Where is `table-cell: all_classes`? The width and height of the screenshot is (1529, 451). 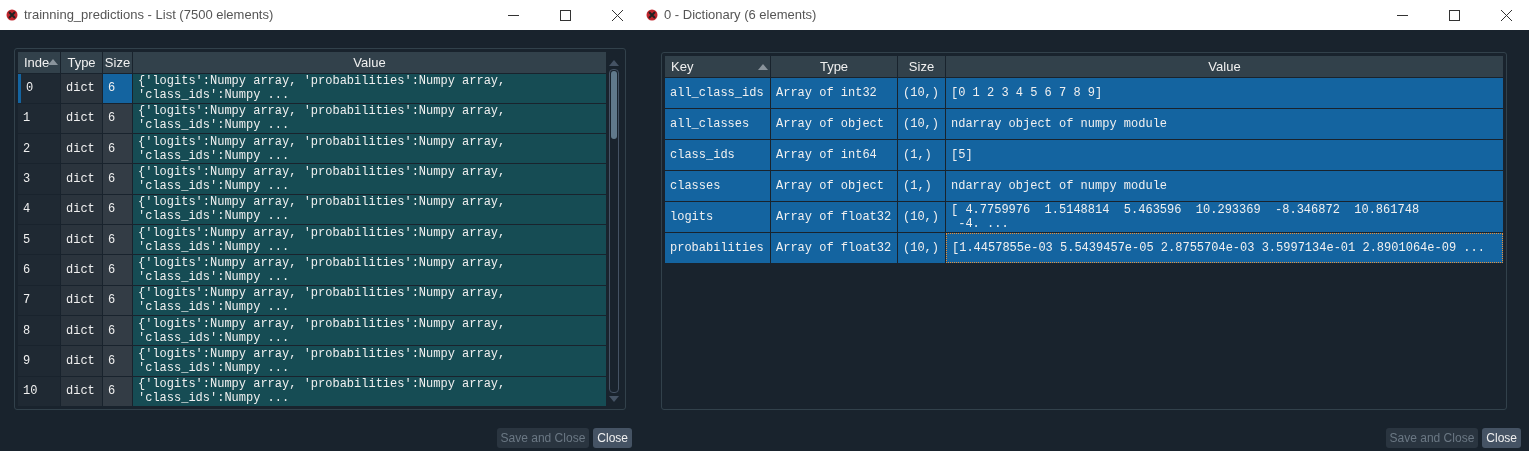
table-cell: all_classes is located at coordinates (717, 124).